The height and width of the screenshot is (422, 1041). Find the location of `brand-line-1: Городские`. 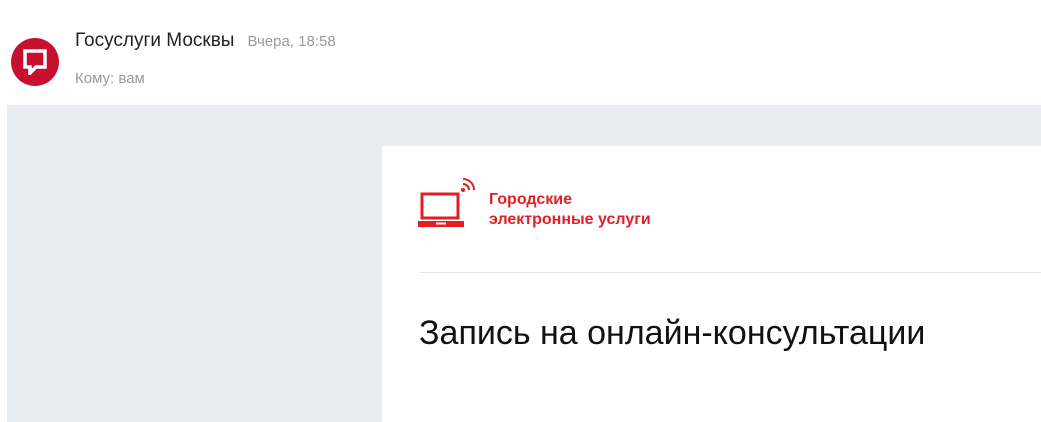

brand-line-1: Городские is located at coordinates (530, 199).